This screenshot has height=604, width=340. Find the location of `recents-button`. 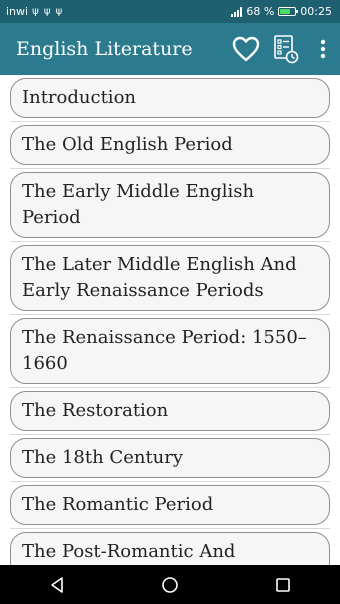

recents-button is located at coordinates (283, 584).